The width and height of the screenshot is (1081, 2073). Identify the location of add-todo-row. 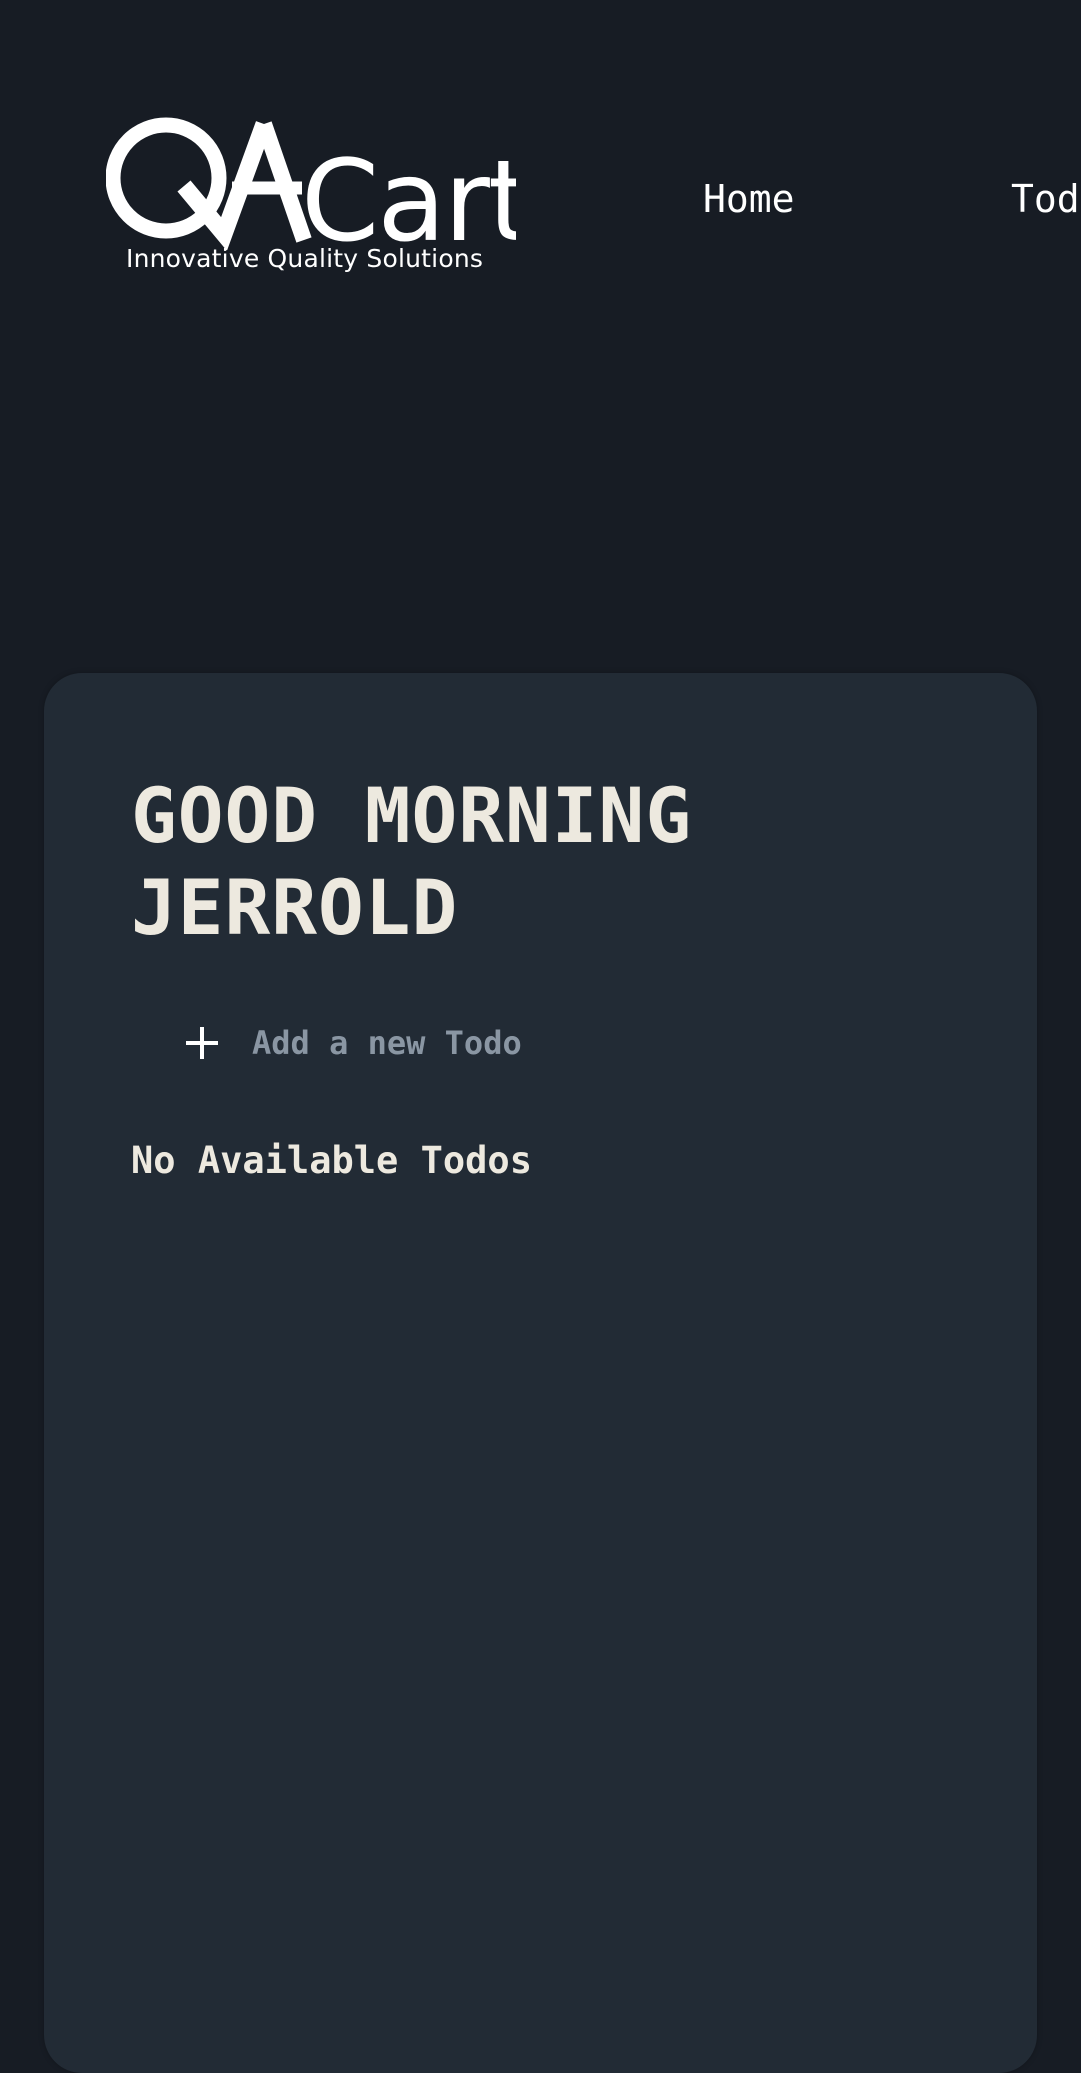
(472, 1043).